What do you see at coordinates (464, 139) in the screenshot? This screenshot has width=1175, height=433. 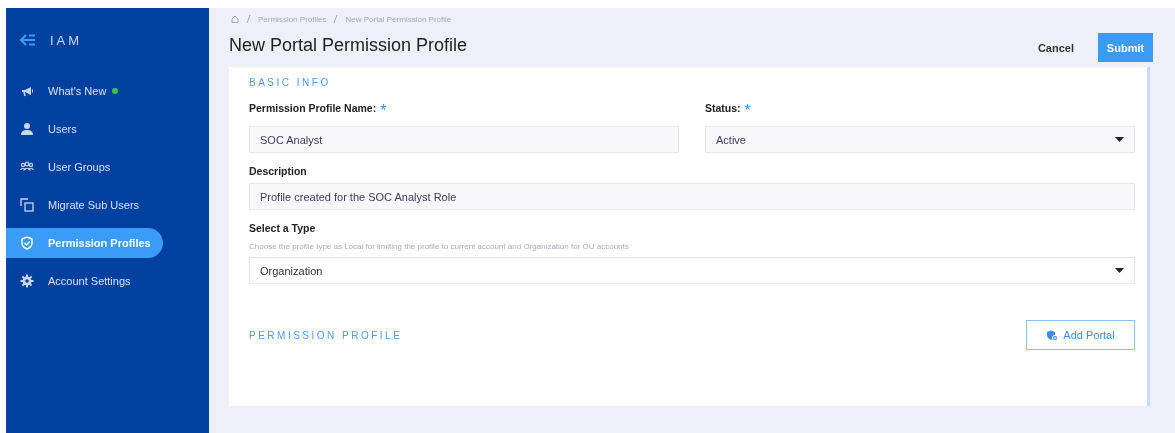 I see `input-field: SOC Analyst` at bounding box center [464, 139].